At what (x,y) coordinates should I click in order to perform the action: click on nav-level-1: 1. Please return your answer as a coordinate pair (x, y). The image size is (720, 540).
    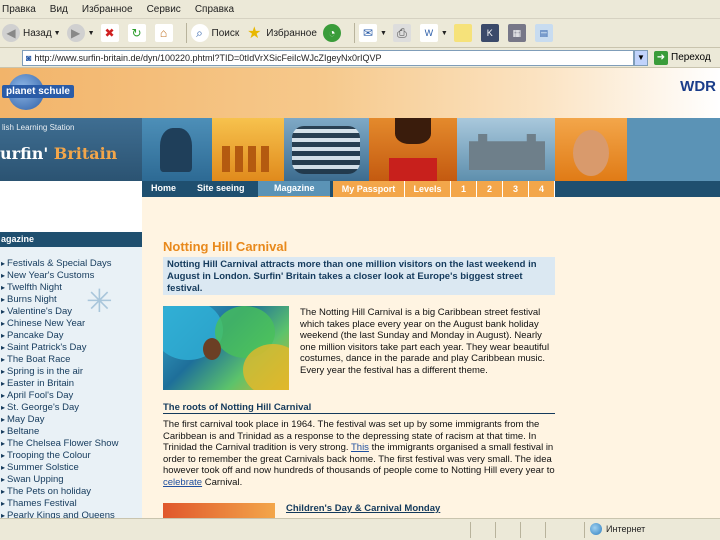
    Looking at the image, I should click on (464, 189).